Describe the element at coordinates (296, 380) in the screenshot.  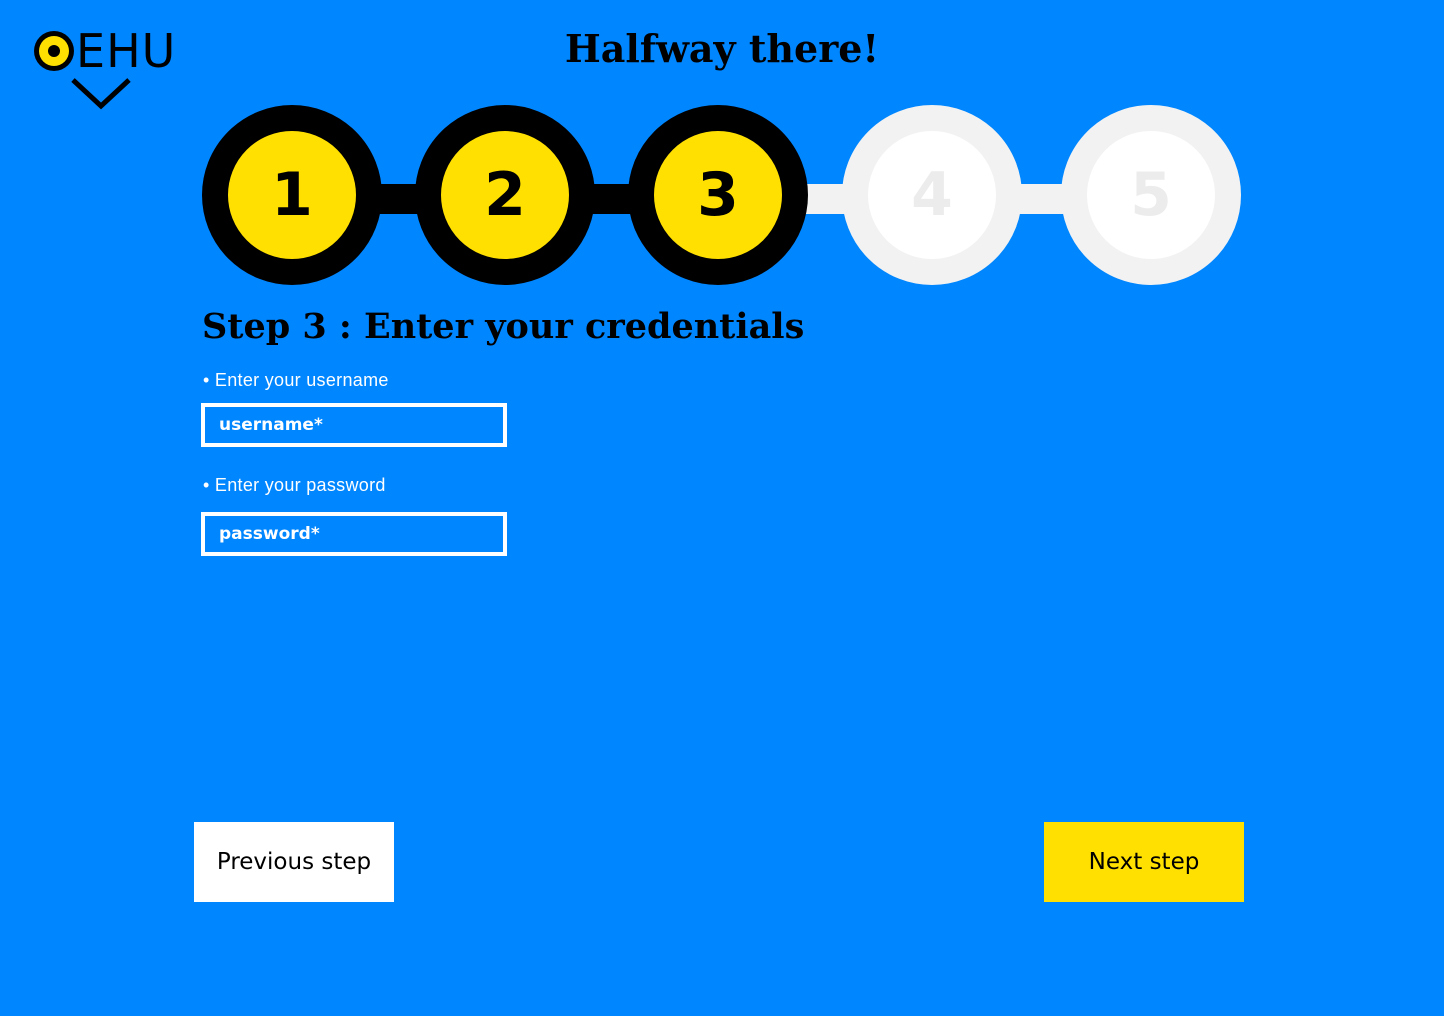
I see `username-label: • Enter your username` at that location.